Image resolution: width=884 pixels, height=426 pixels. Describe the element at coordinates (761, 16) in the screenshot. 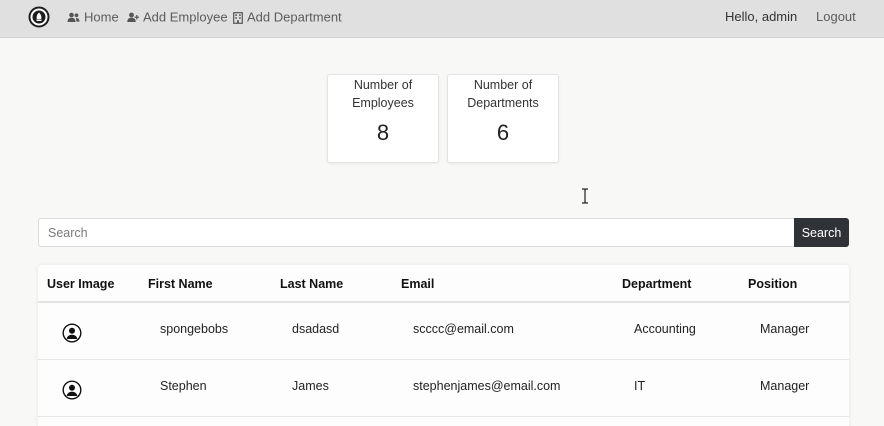

I see `greeting-text: Hello, admin` at that location.